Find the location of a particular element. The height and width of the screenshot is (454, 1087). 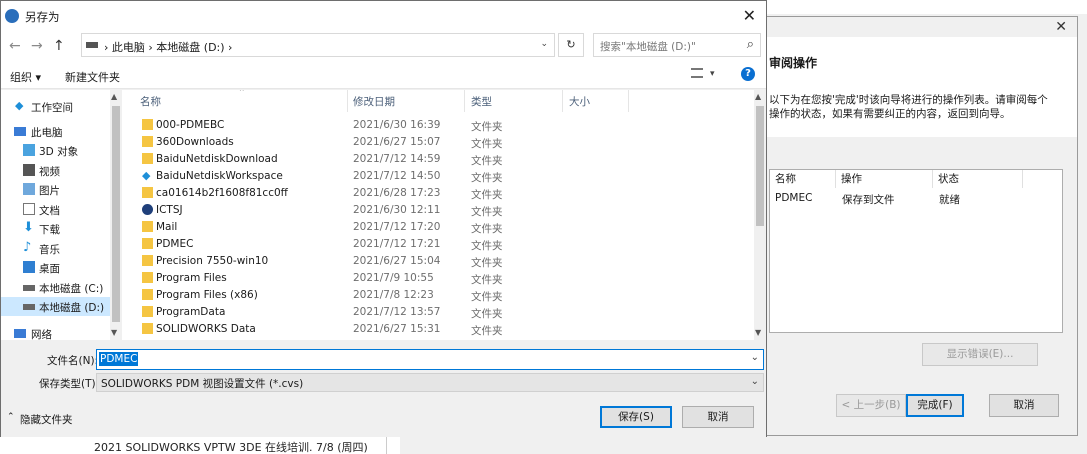

operation-name-cell: PDMEC is located at coordinates (794, 198).